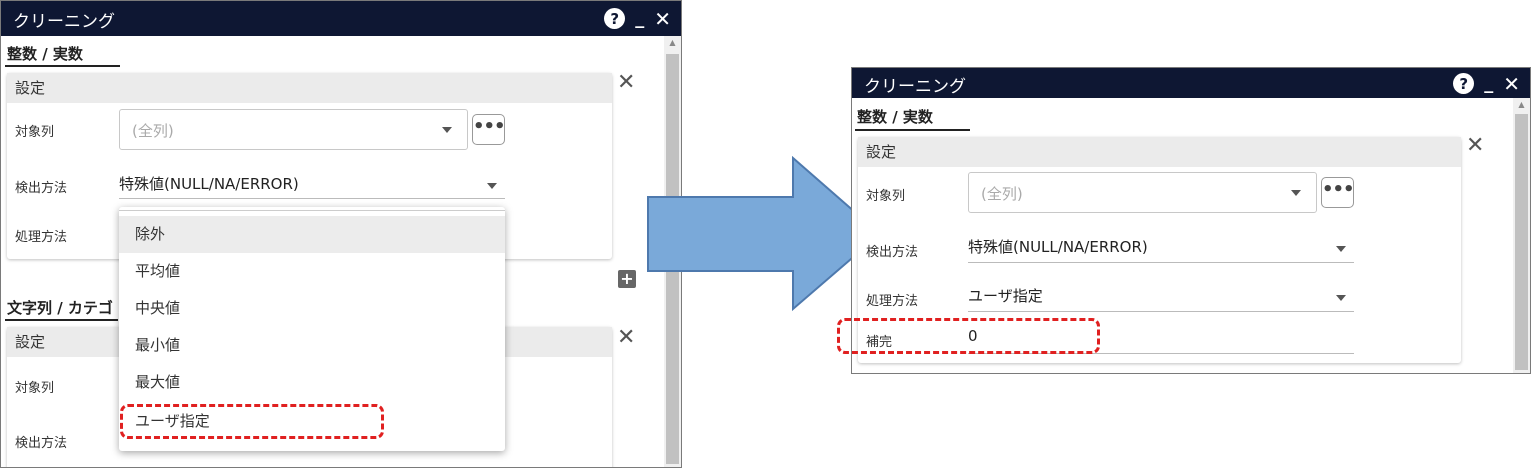 The width and height of the screenshot is (1532, 468). Describe the element at coordinates (626, 338) in the screenshot. I see `remove-card-button-2: ✕` at that location.